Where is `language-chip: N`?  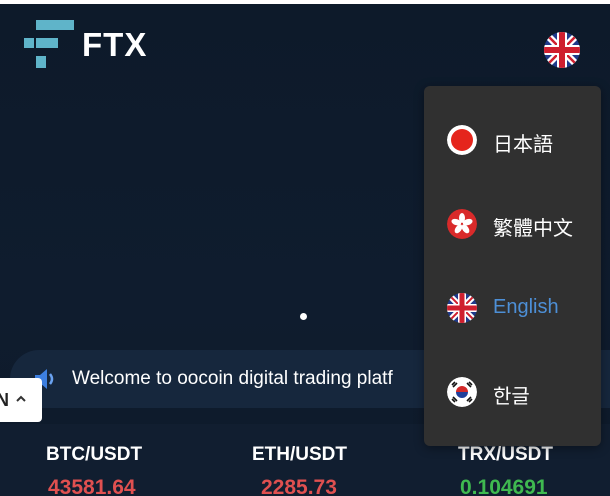 language-chip: N is located at coordinates (21, 400).